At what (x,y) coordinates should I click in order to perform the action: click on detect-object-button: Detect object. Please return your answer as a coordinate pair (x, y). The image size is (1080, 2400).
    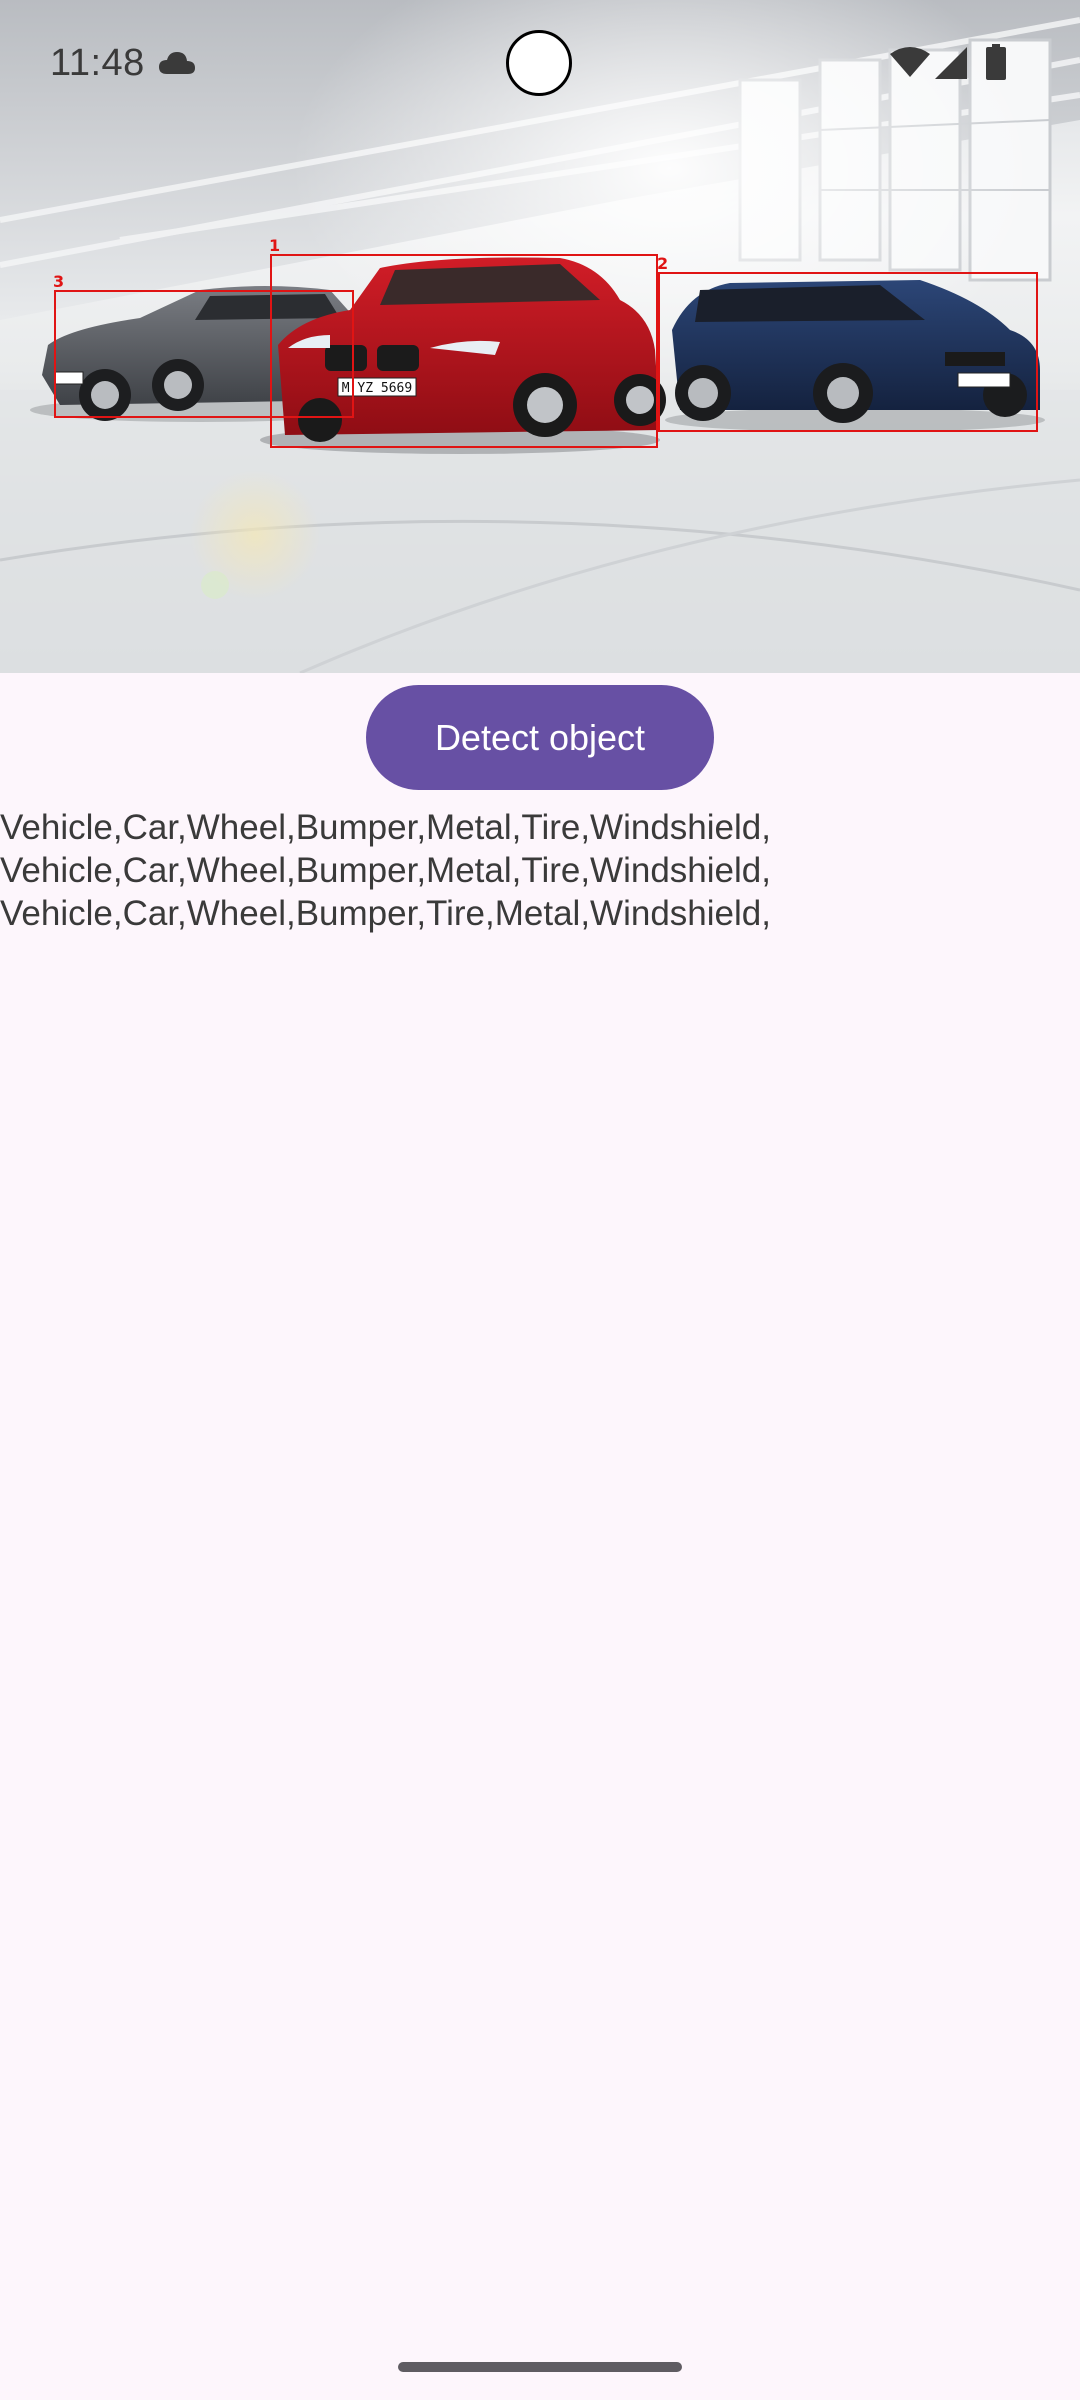
    Looking at the image, I should click on (540, 737).